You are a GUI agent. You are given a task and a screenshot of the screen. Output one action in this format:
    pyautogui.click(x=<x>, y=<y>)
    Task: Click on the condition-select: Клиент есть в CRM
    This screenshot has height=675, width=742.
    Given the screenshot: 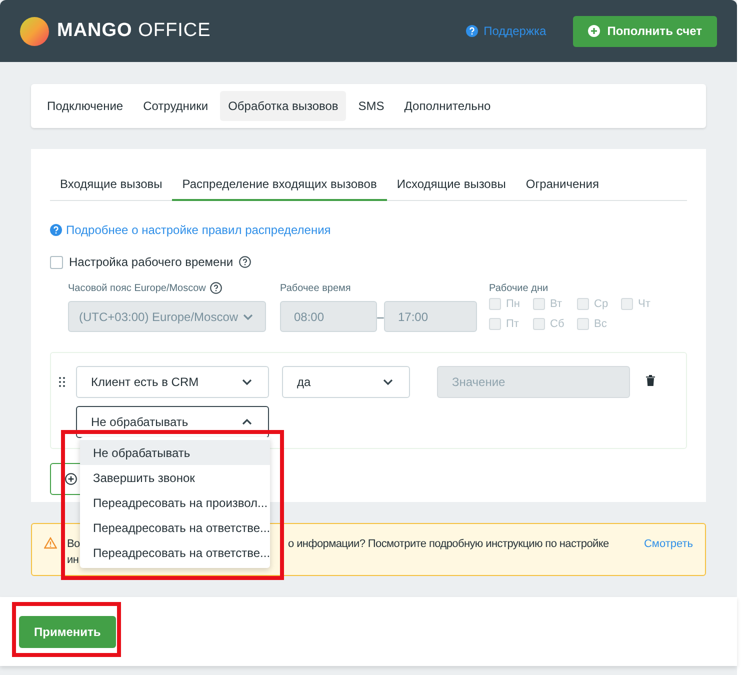 What is the action you would take?
    pyautogui.click(x=172, y=382)
    